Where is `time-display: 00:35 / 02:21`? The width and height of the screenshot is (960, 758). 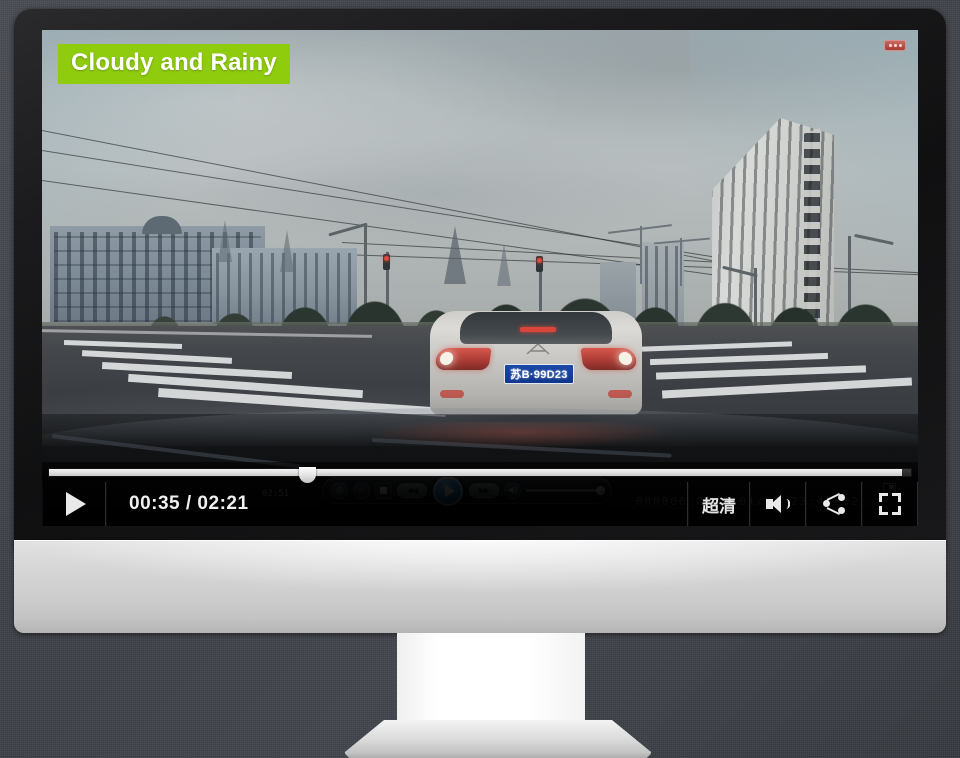 time-display: 00:35 / 02:21 is located at coordinates (397, 504).